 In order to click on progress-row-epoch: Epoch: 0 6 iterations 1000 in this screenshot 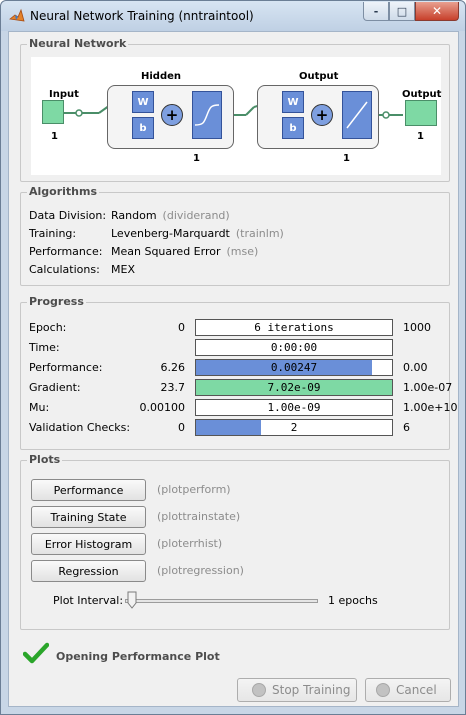, I will do `click(236, 328)`.